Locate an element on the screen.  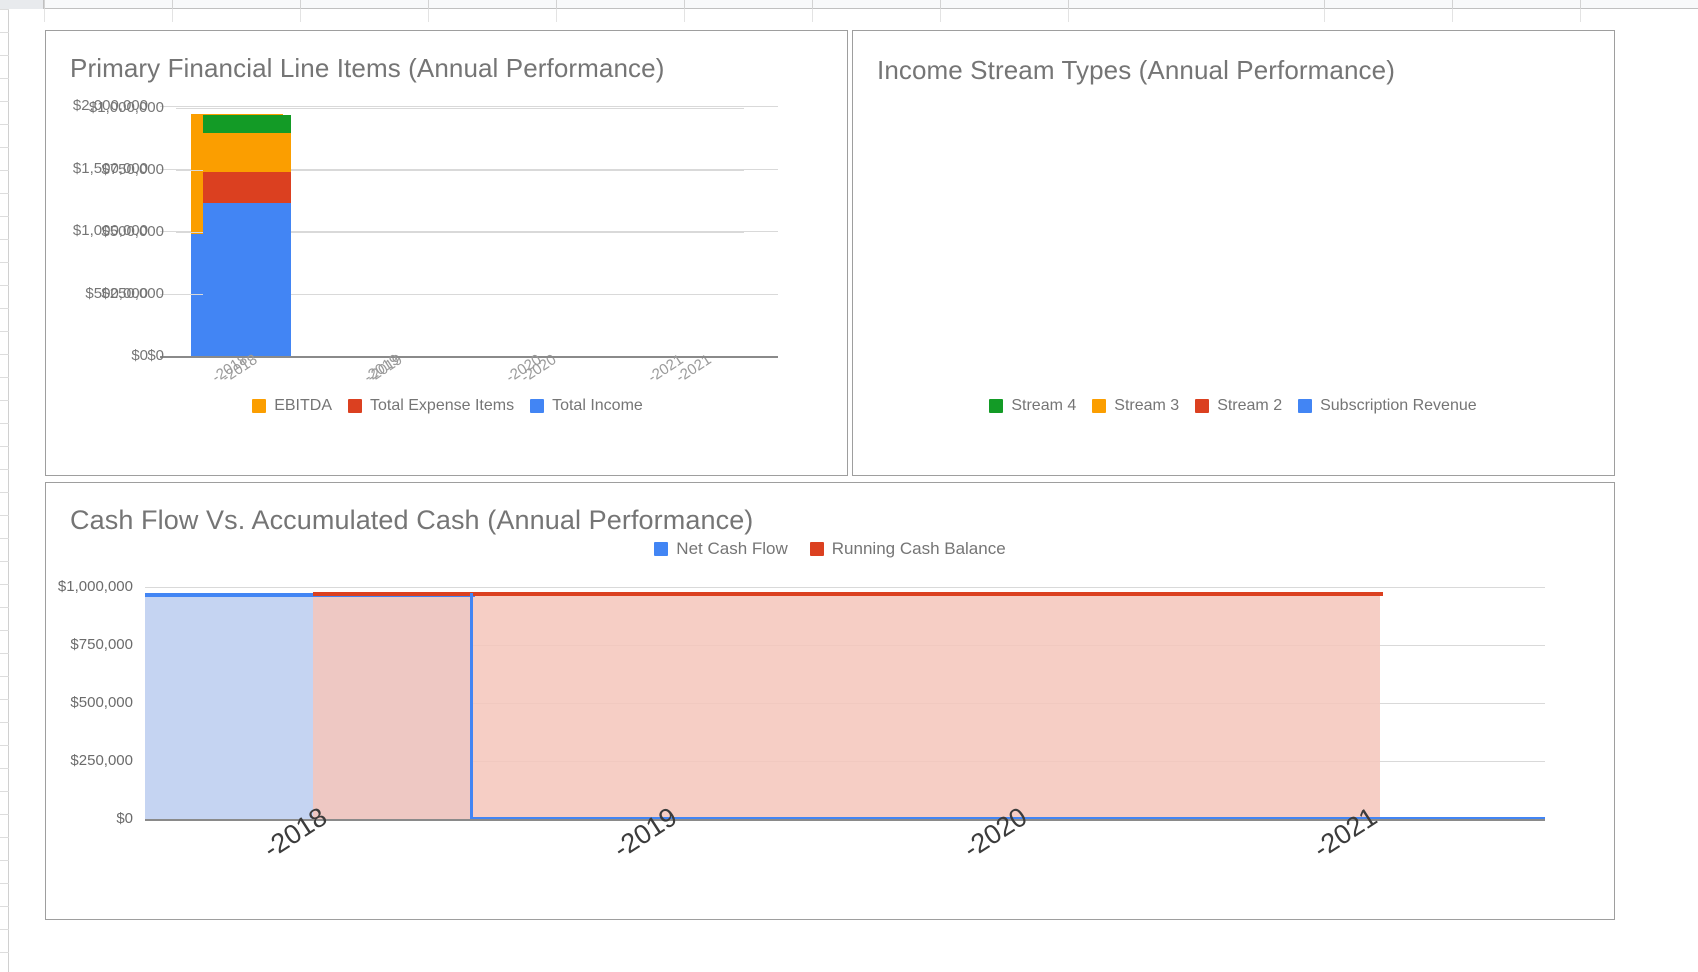
legend-label: Stream 4 is located at coordinates (1044, 405).